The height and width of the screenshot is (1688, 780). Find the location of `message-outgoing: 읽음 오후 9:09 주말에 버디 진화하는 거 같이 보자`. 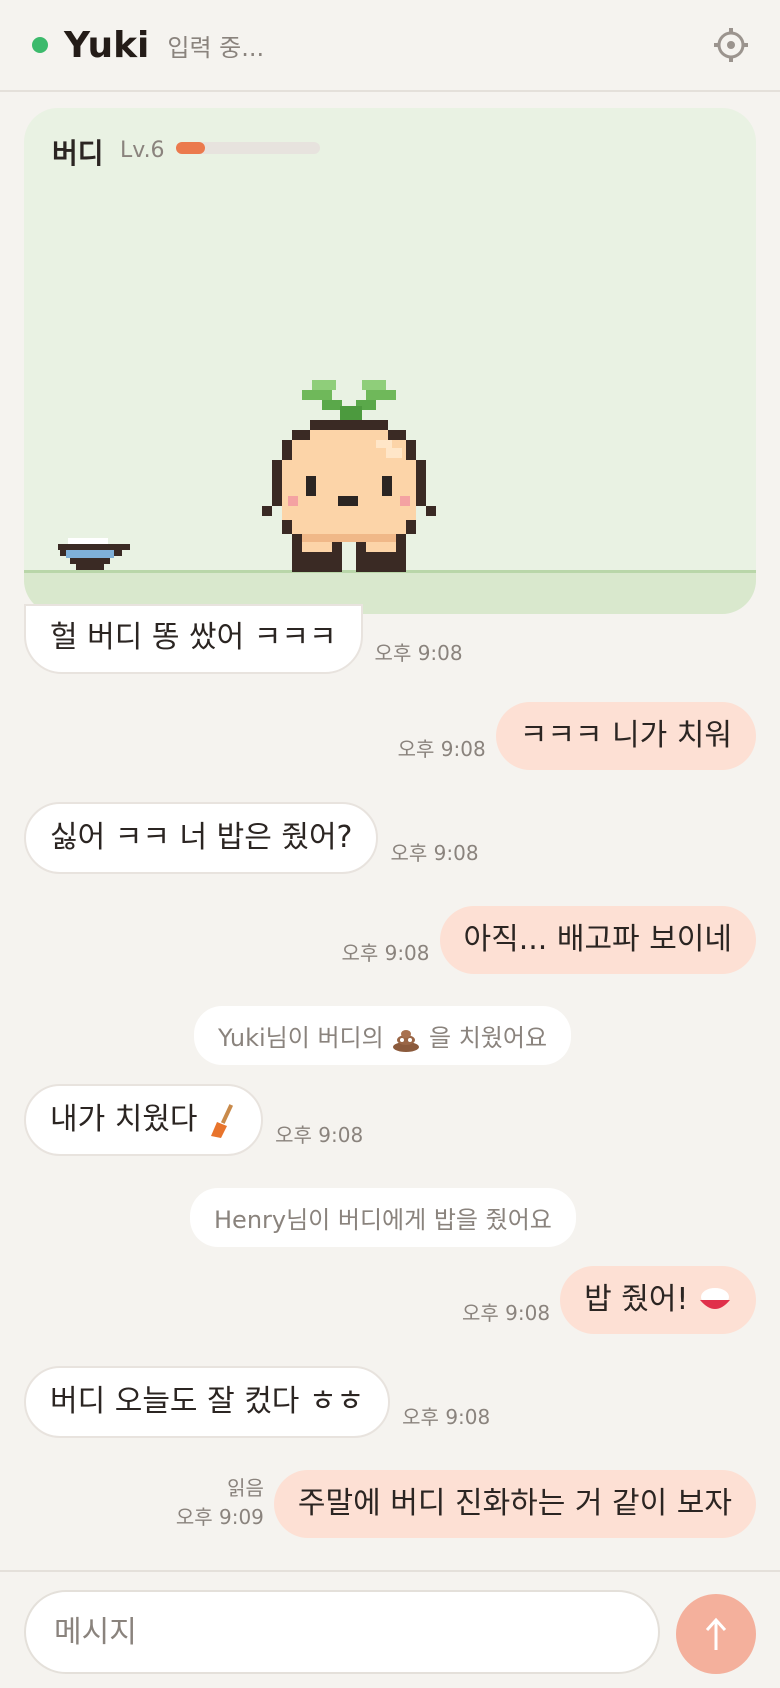

message-outgoing: 읽음 오후 9:09 주말에 버디 진화하는 거 같이 보자 is located at coordinates (466, 1504).